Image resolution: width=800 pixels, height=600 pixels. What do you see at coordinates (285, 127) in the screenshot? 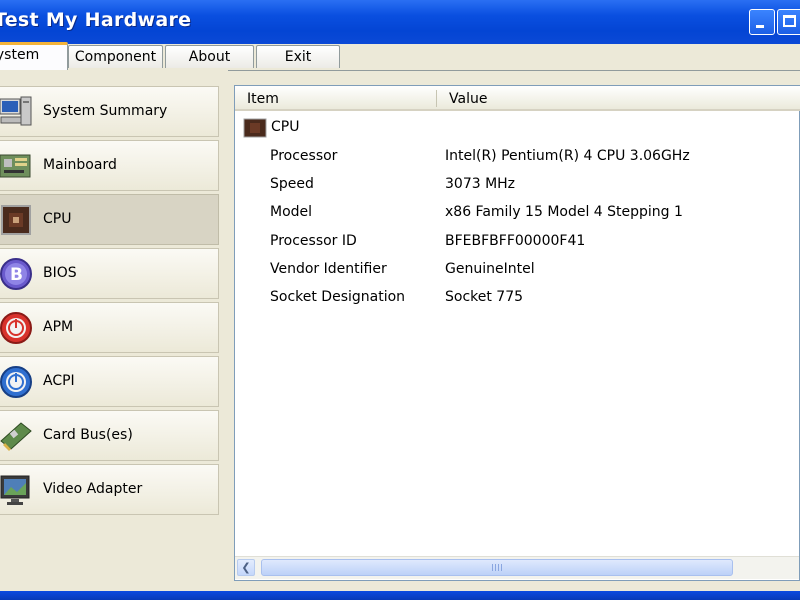
I see `tree-root-label: CPU` at bounding box center [285, 127].